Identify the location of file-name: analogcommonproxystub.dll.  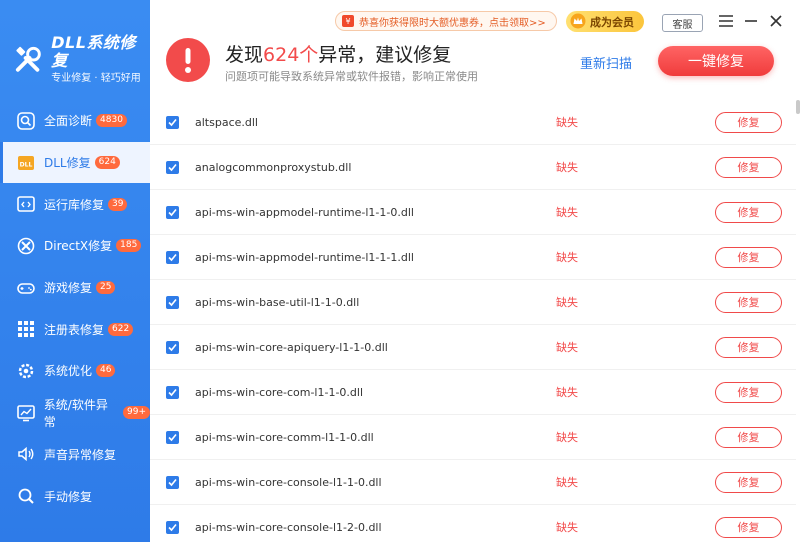
(273, 167).